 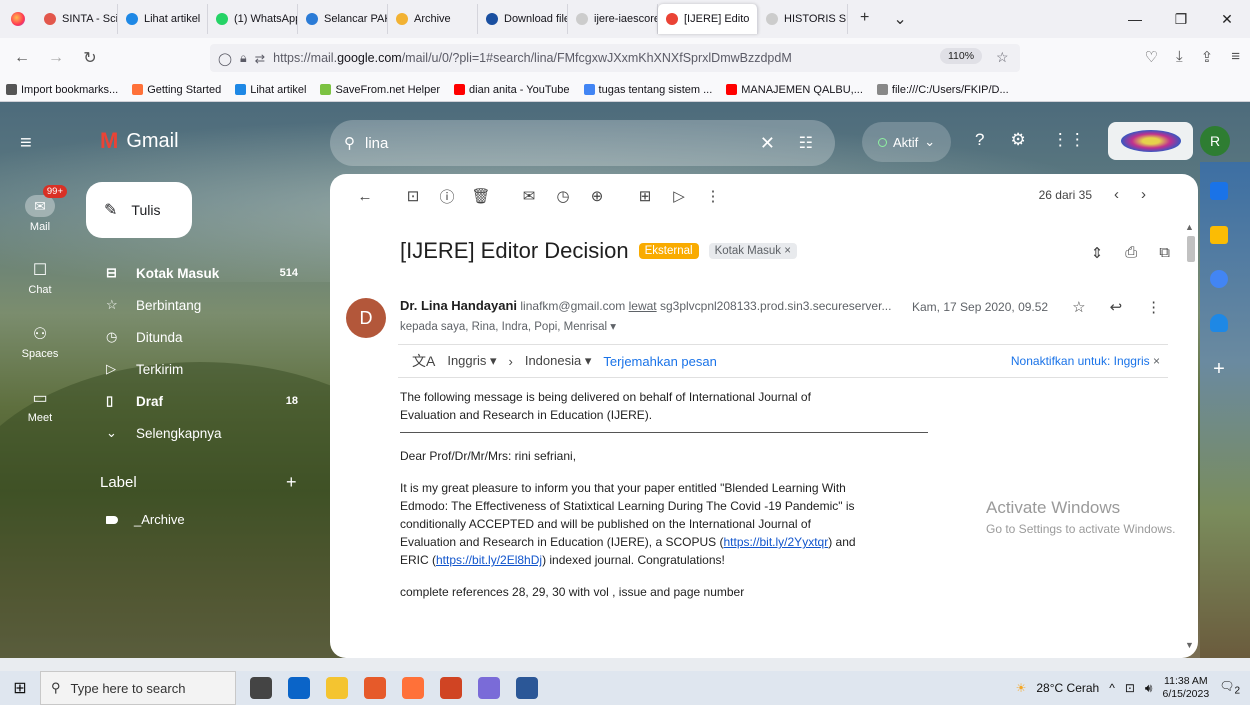 I want to click on downloads-icon: ⤓, so click(x=1179, y=57).